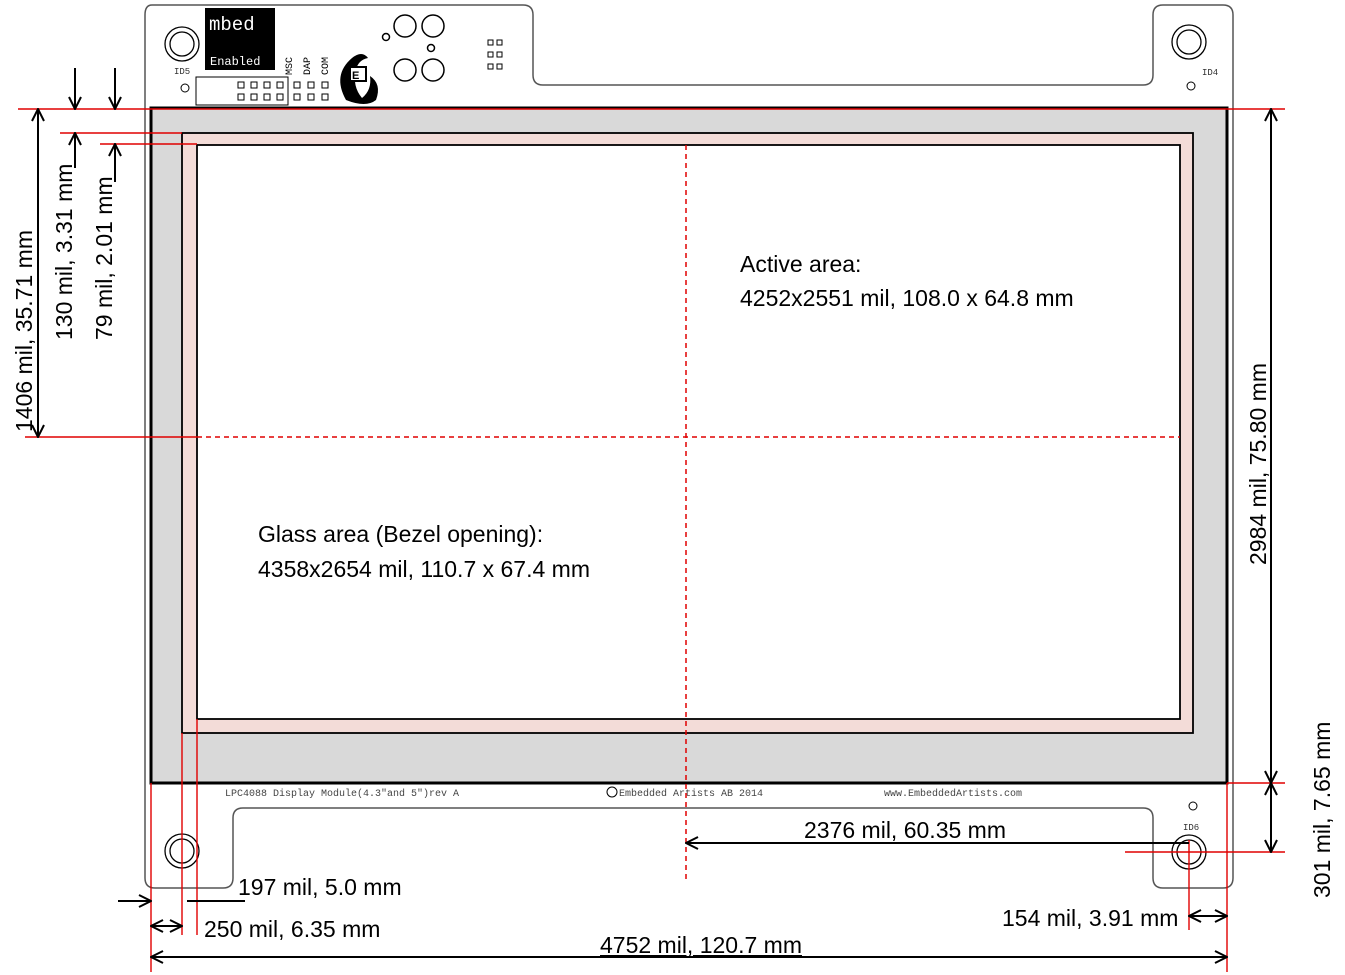 The height and width of the screenshot is (975, 1345). I want to click on dim-top-to-center: 1406 mil, 35.71 mm, so click(24, 331).